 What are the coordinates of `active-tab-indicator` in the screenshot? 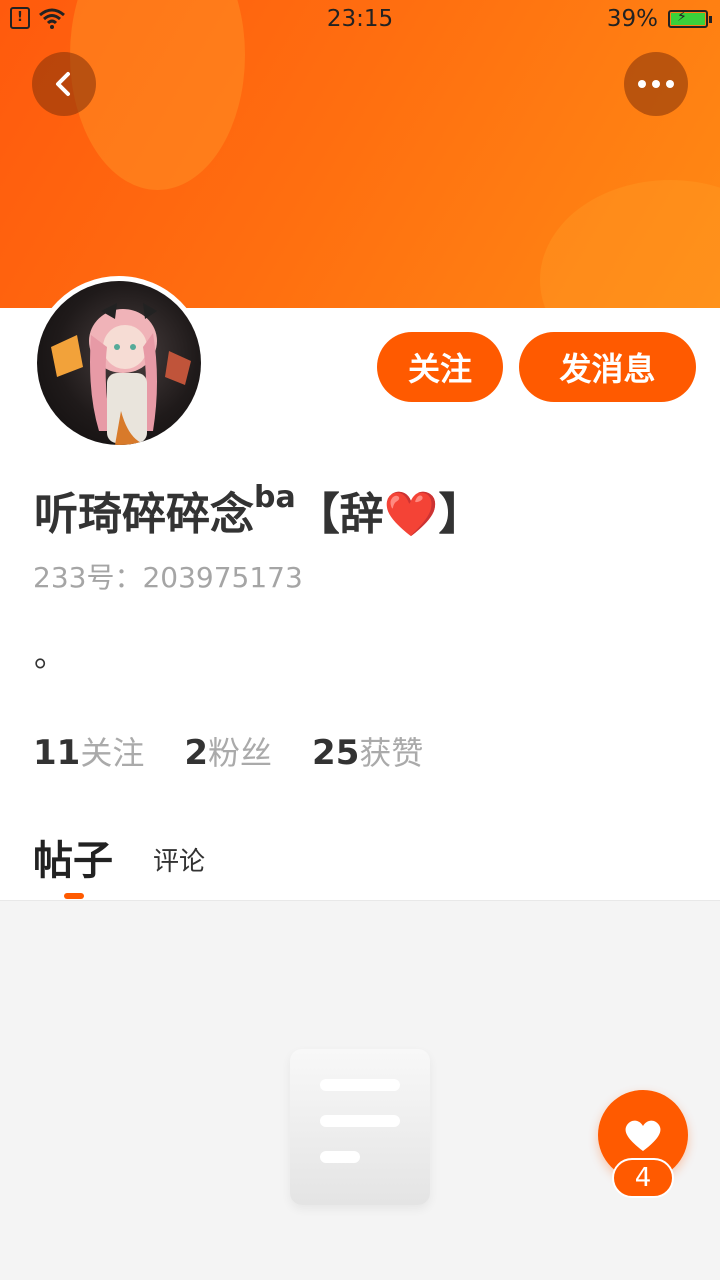 It's located at (74, 896).